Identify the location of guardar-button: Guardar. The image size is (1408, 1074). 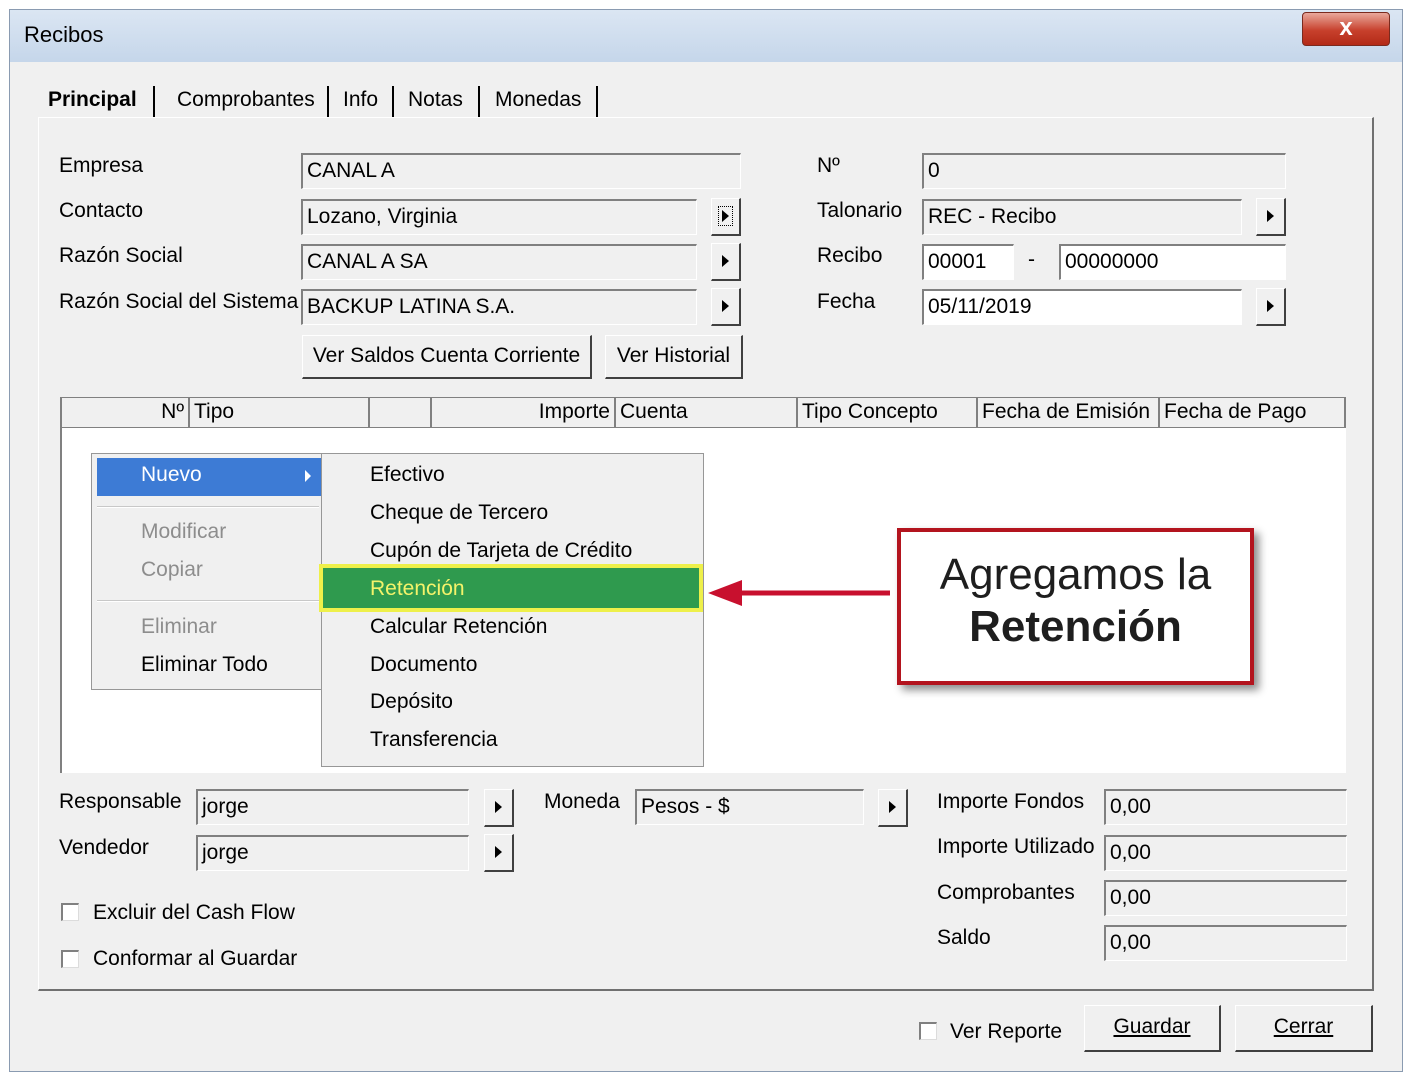
(1152, 1028).